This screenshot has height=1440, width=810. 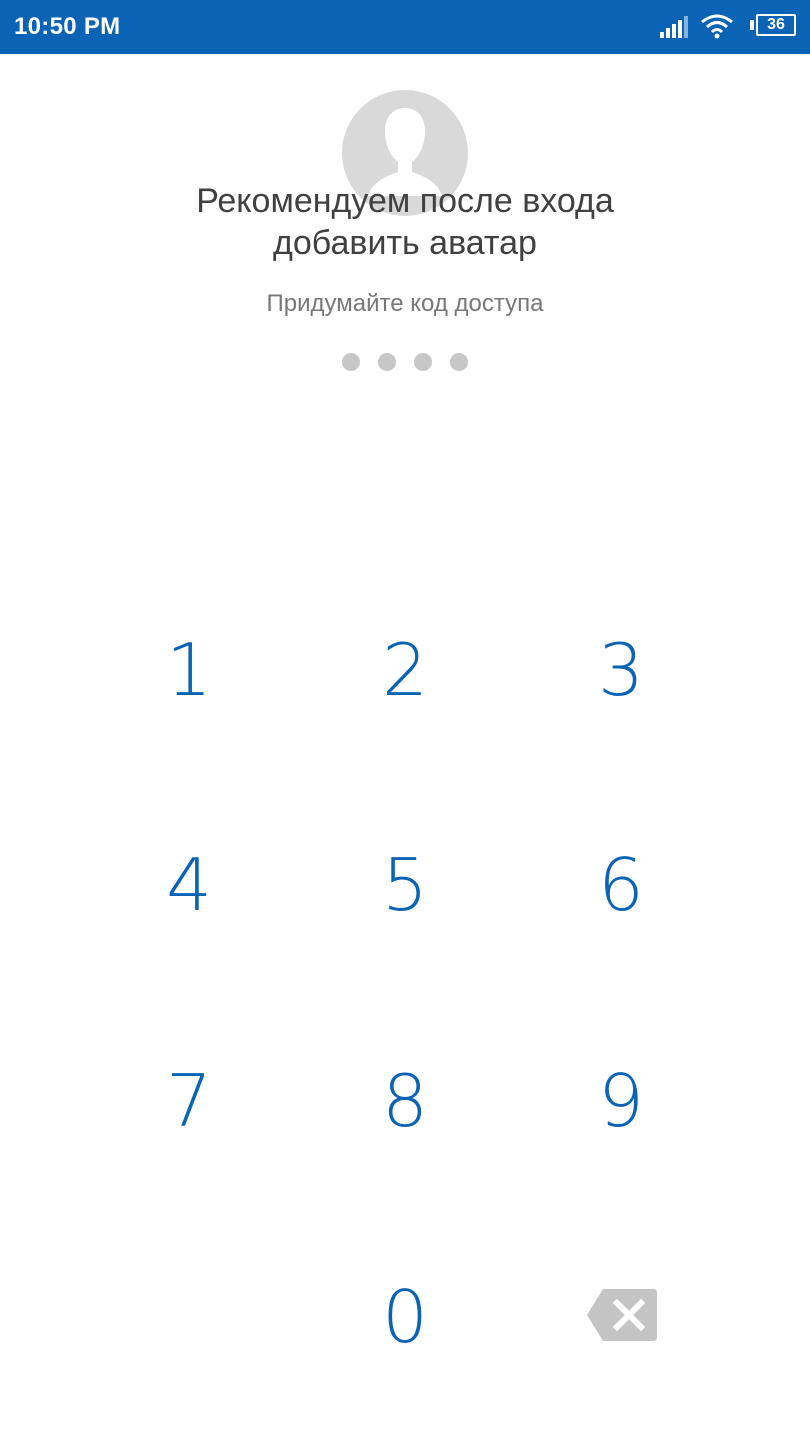 I want to click on backspace-icon, so click(x=622, y=1315).